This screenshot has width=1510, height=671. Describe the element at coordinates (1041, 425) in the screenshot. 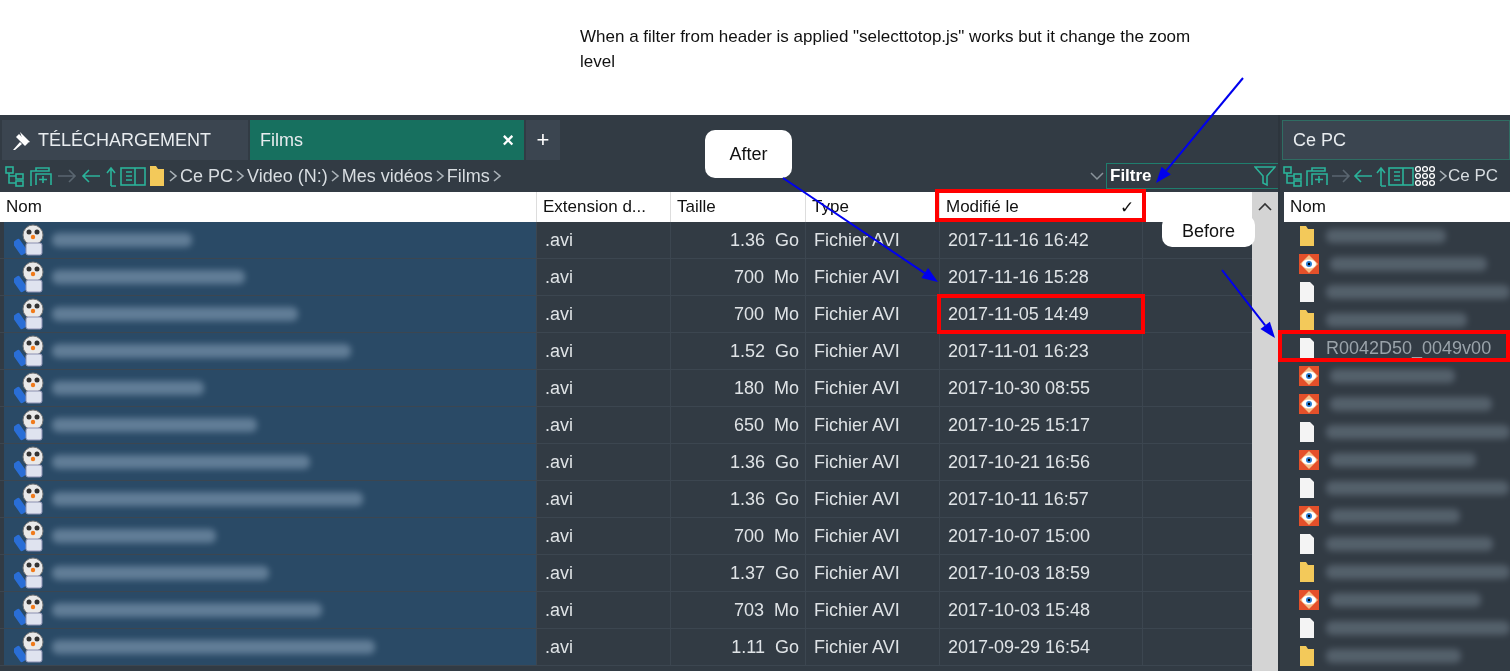

I see `table-cell: 2017-10-25 15:17` at that location.